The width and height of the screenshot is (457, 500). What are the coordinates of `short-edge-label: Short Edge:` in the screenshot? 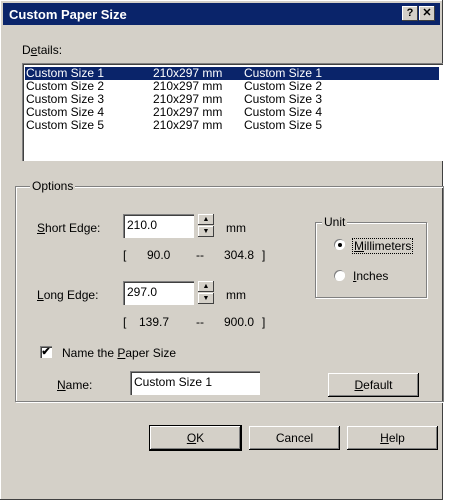 It's located at (69, 228).